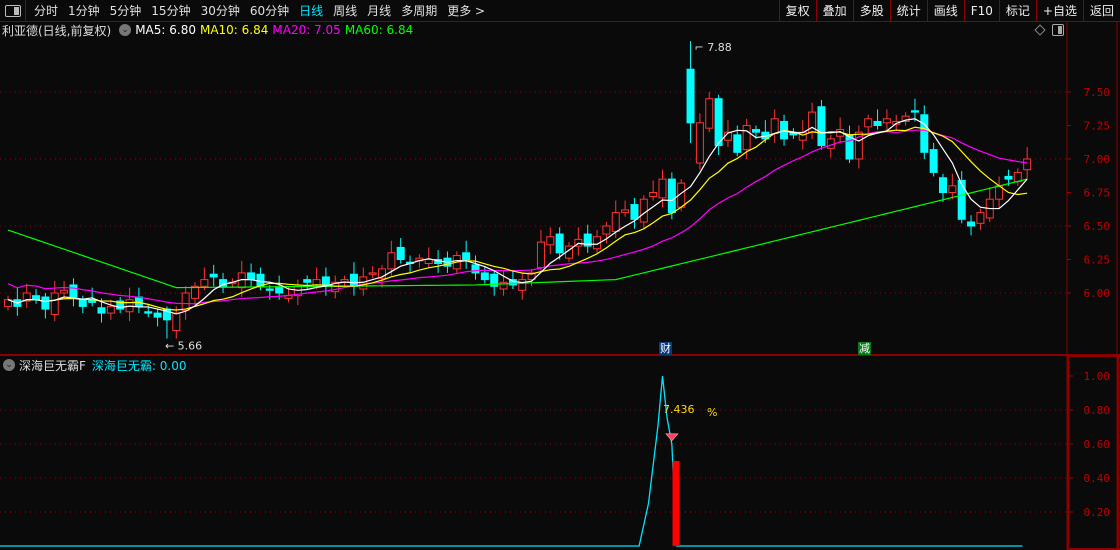 This screenshot has width=1120, height=550. I want to click on panel-toggle-icon, so click(1058, 30).